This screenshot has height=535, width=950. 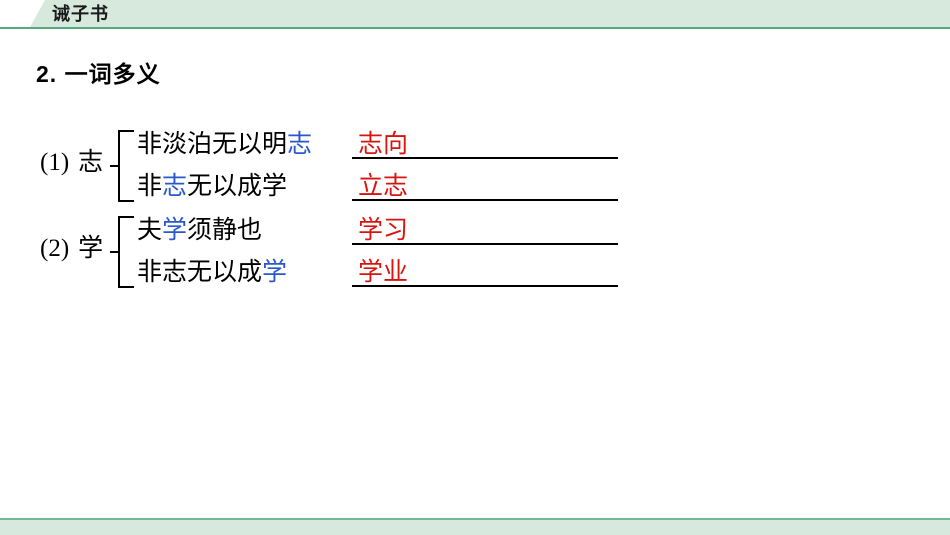 I want to click on group-2-label: (2) 学, so click(x=71, y=249).